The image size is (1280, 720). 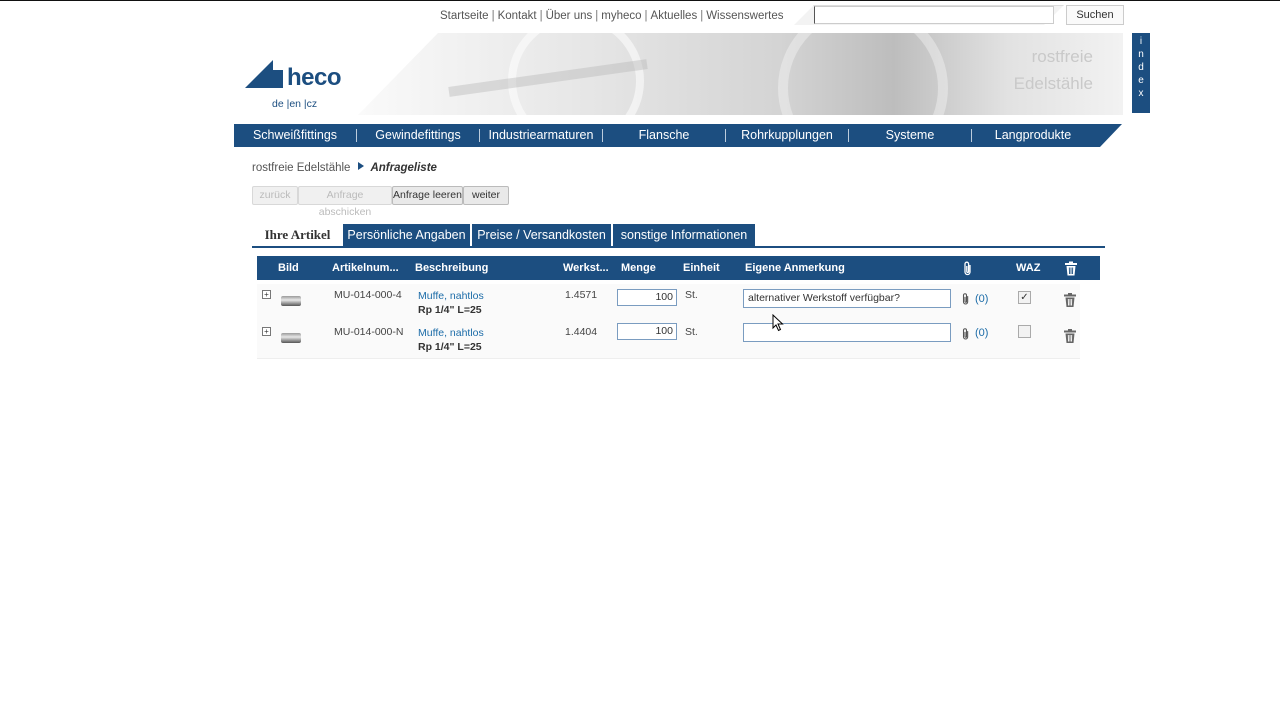 I want to click on back-button: zurück, so click(x=275, y=195).